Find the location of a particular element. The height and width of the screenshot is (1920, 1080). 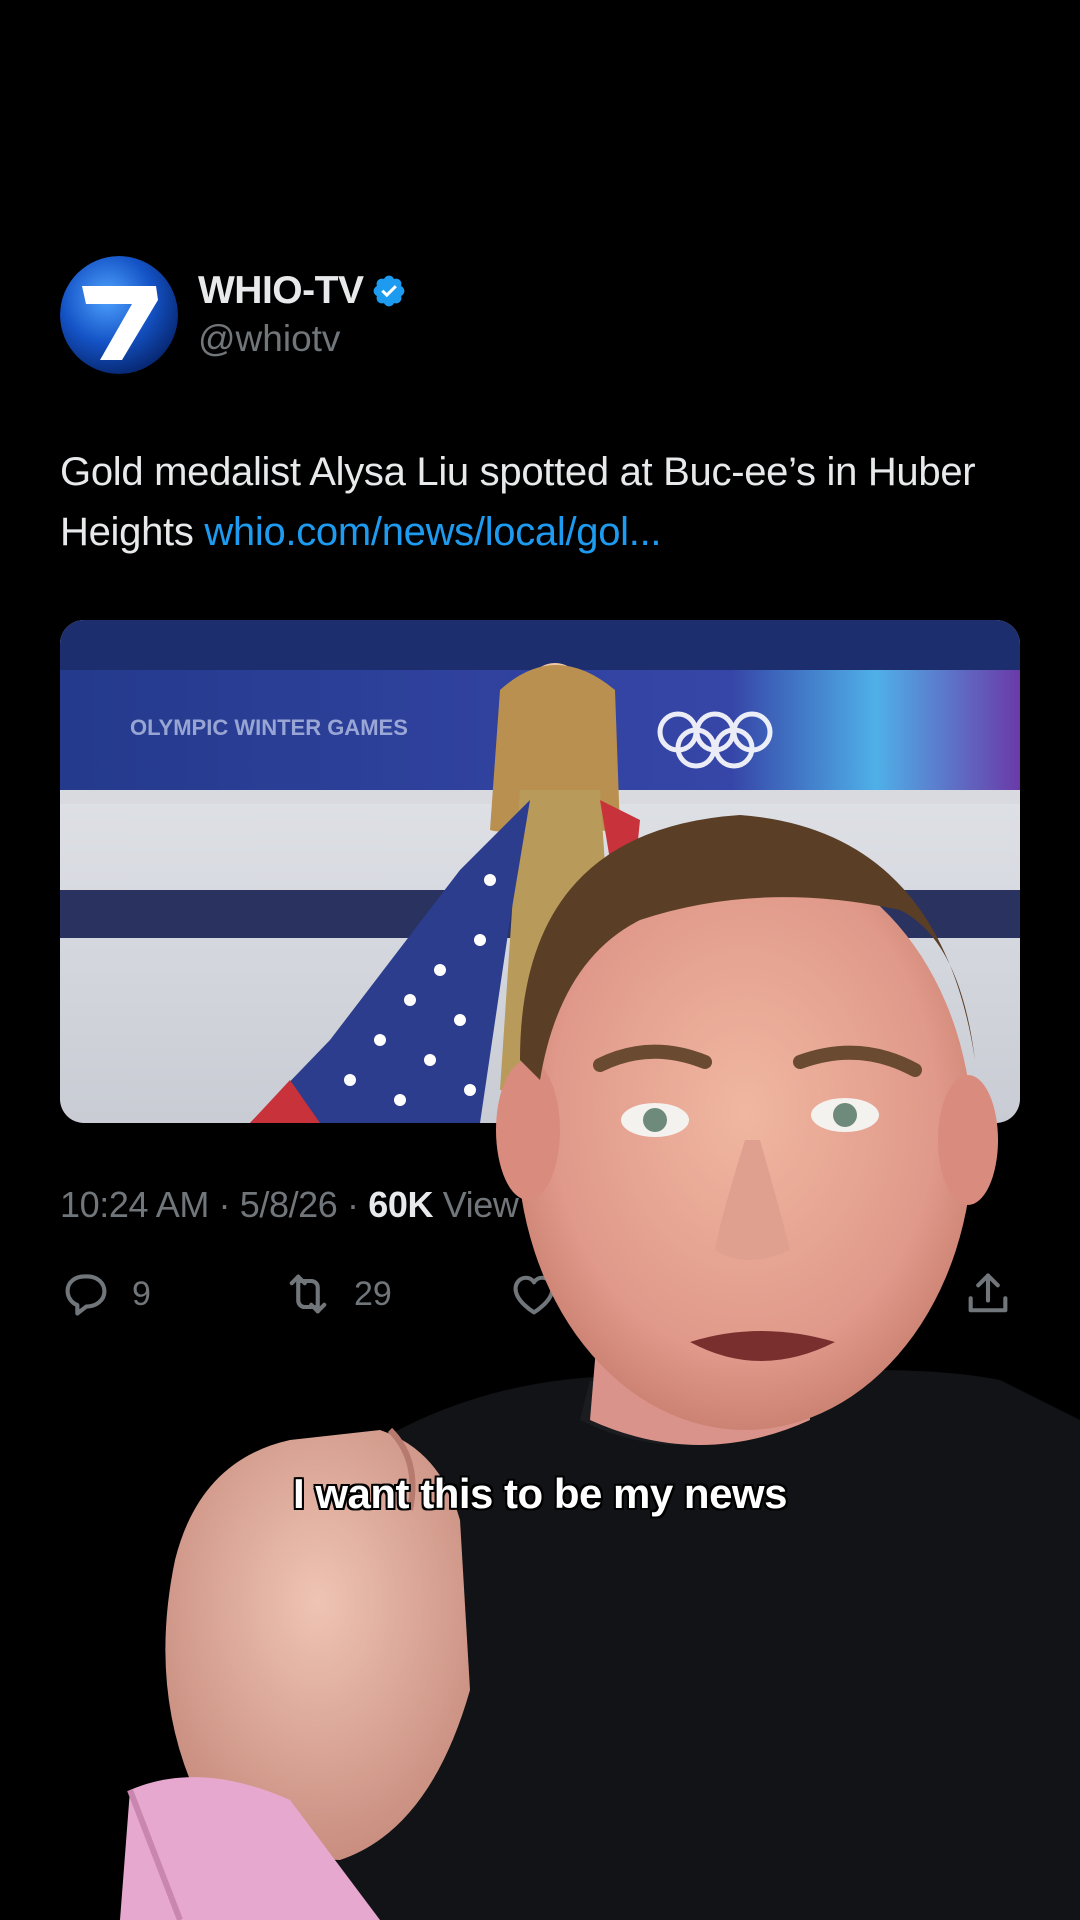

tweet-actions: 9 29 is located at coordinates (540, 1294).